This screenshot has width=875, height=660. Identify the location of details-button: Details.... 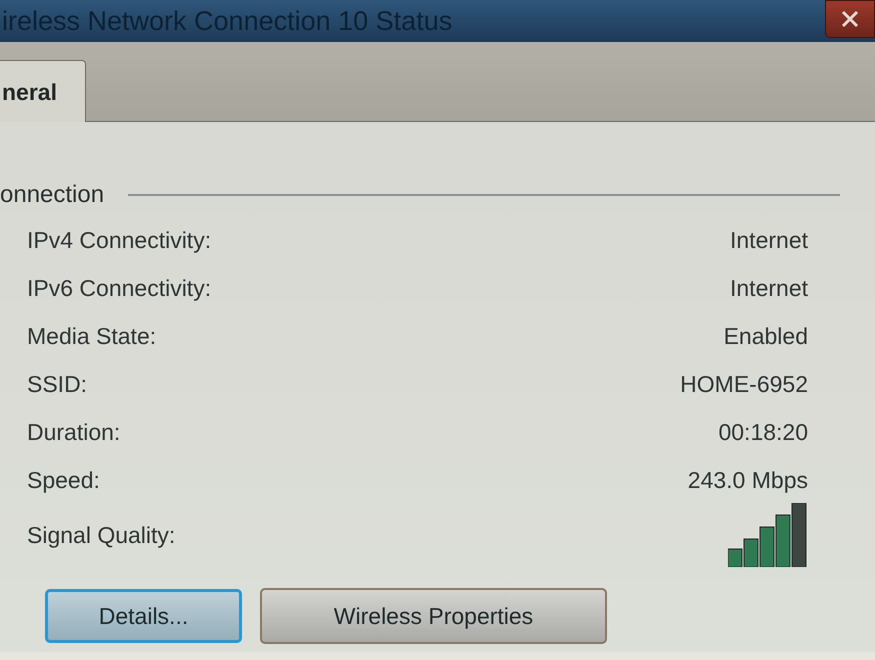
(143, 616).